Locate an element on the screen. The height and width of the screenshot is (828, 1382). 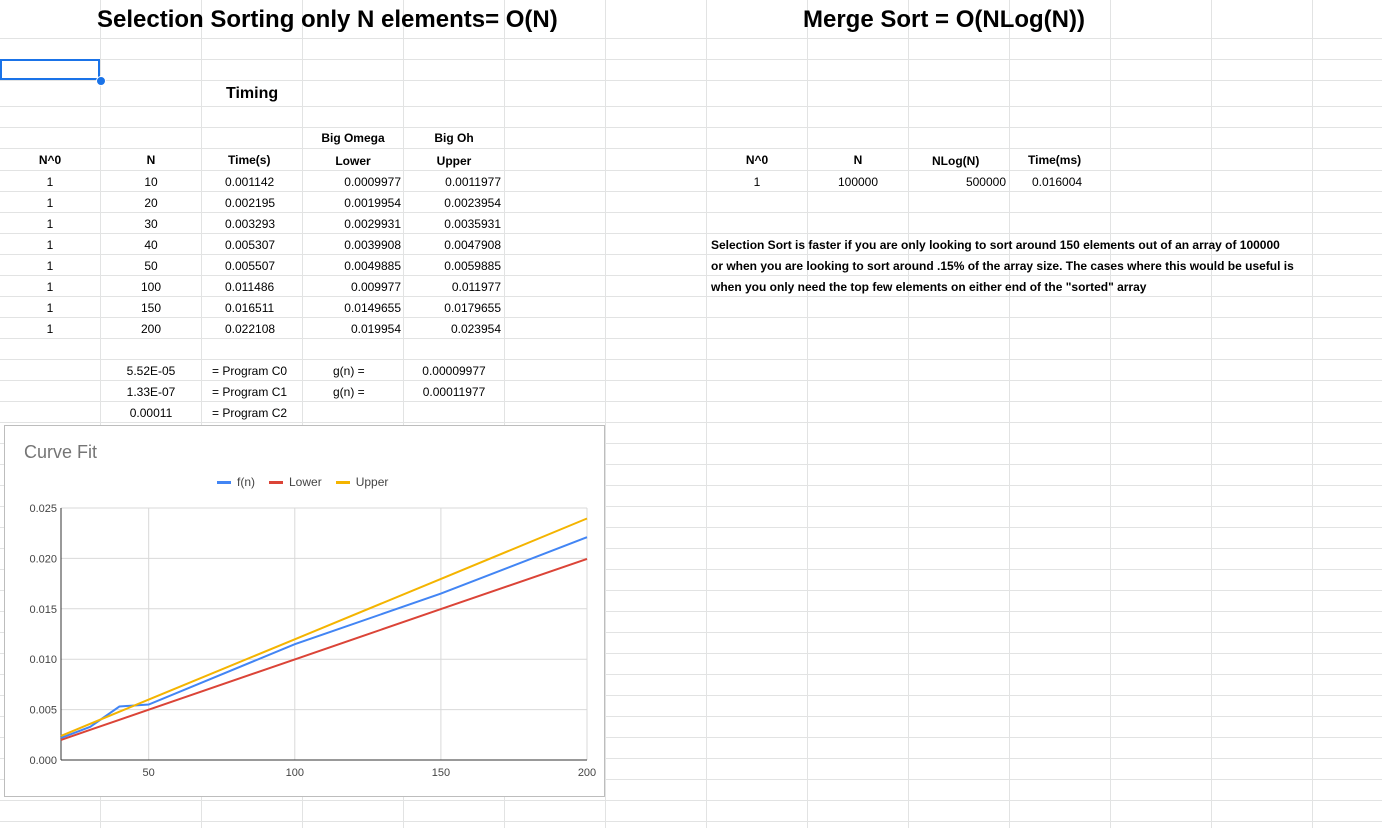
coeff-label: = Program C2 is located at coordinates (257, 413).